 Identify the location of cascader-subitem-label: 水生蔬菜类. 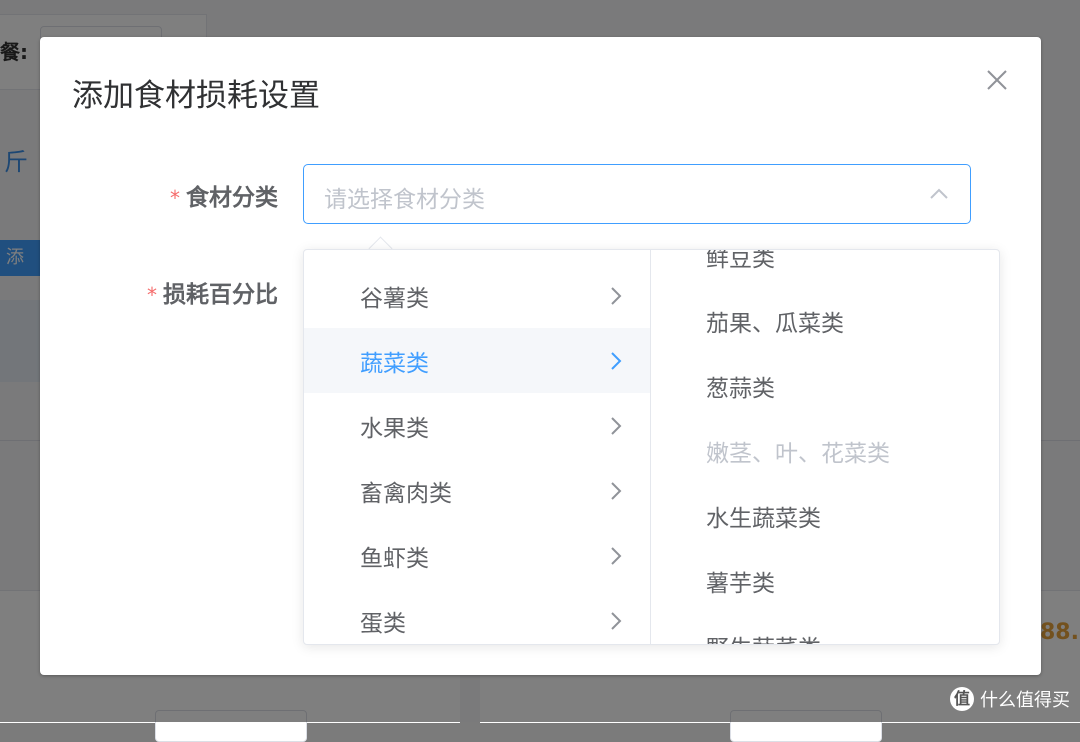
(763, 519).